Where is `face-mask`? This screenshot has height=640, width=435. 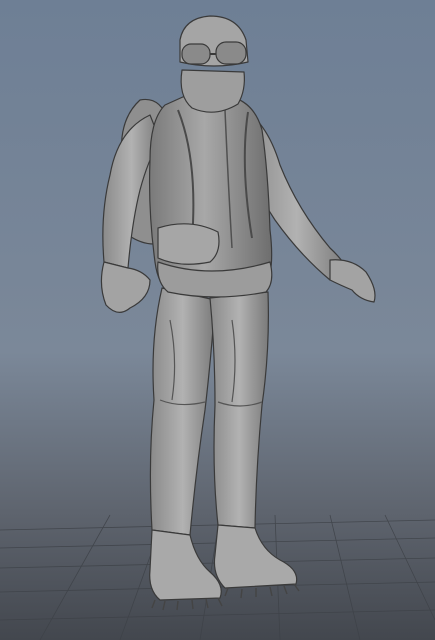 face-mask is located at coordinates (212, 91).